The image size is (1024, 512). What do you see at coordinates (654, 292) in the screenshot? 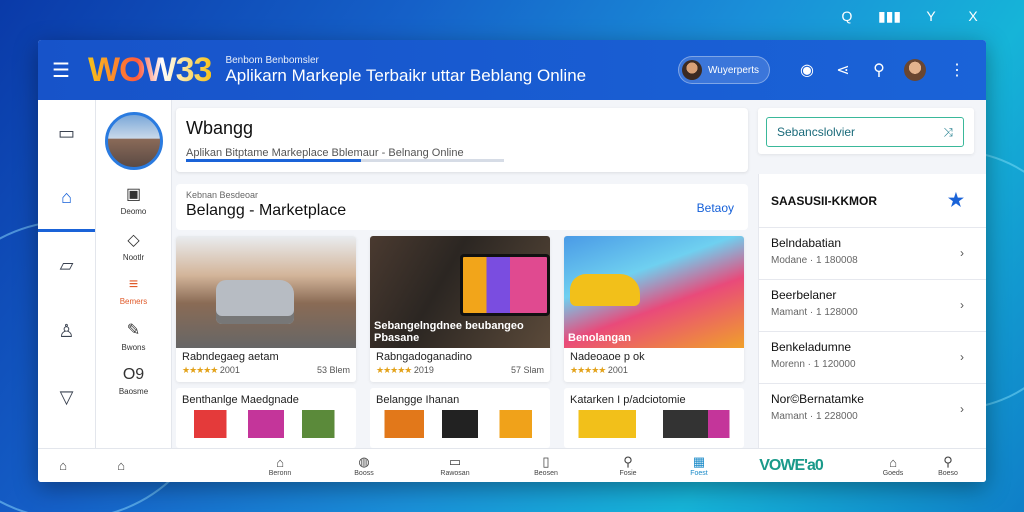
I see `product-image: Benolangan` at bounding box center [654, 292].